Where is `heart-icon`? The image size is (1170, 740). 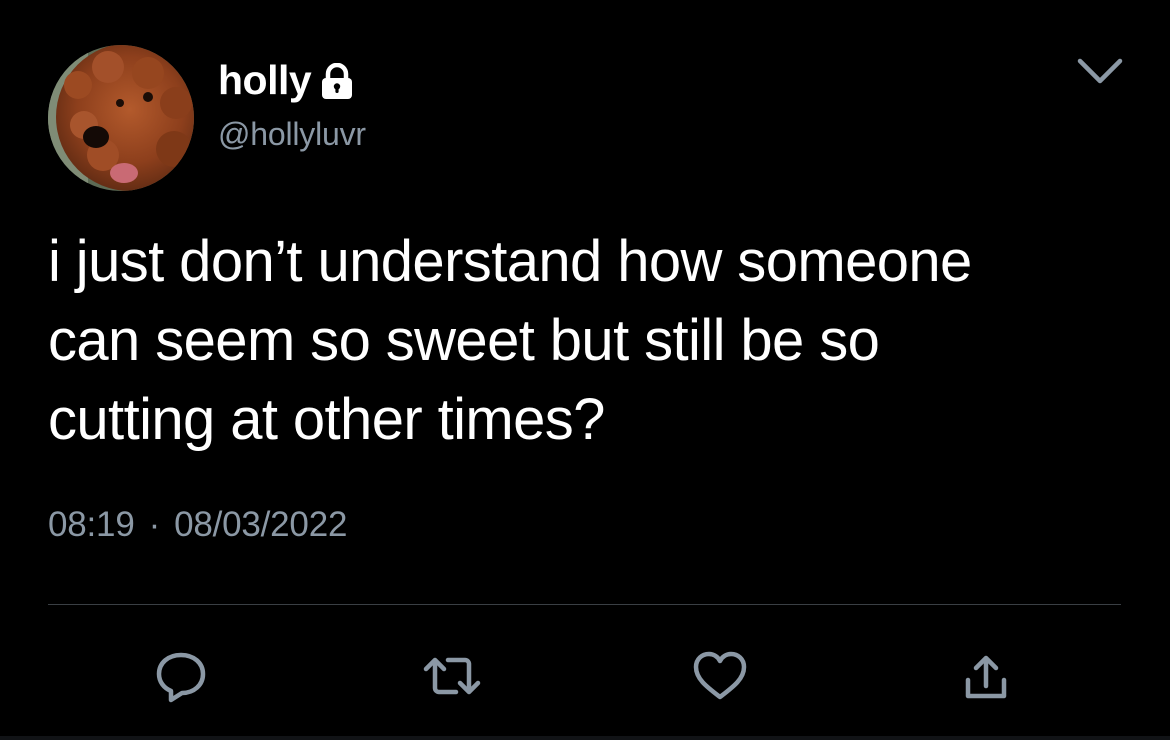
heart-icon is located at coordinates (720, 678).